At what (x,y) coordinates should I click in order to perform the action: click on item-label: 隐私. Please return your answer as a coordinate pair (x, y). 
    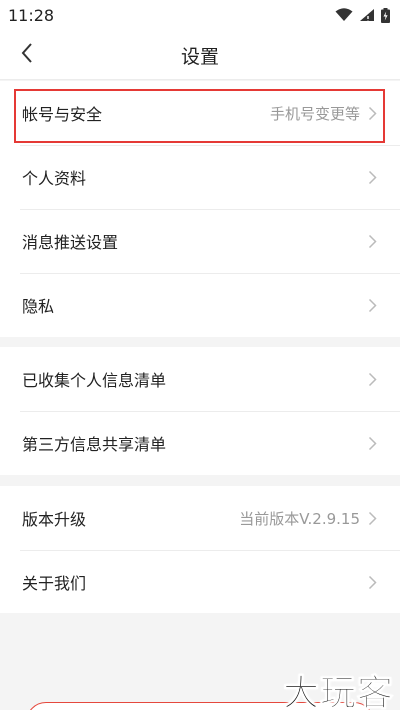
    Looking at the image, I should click on (38, 306).